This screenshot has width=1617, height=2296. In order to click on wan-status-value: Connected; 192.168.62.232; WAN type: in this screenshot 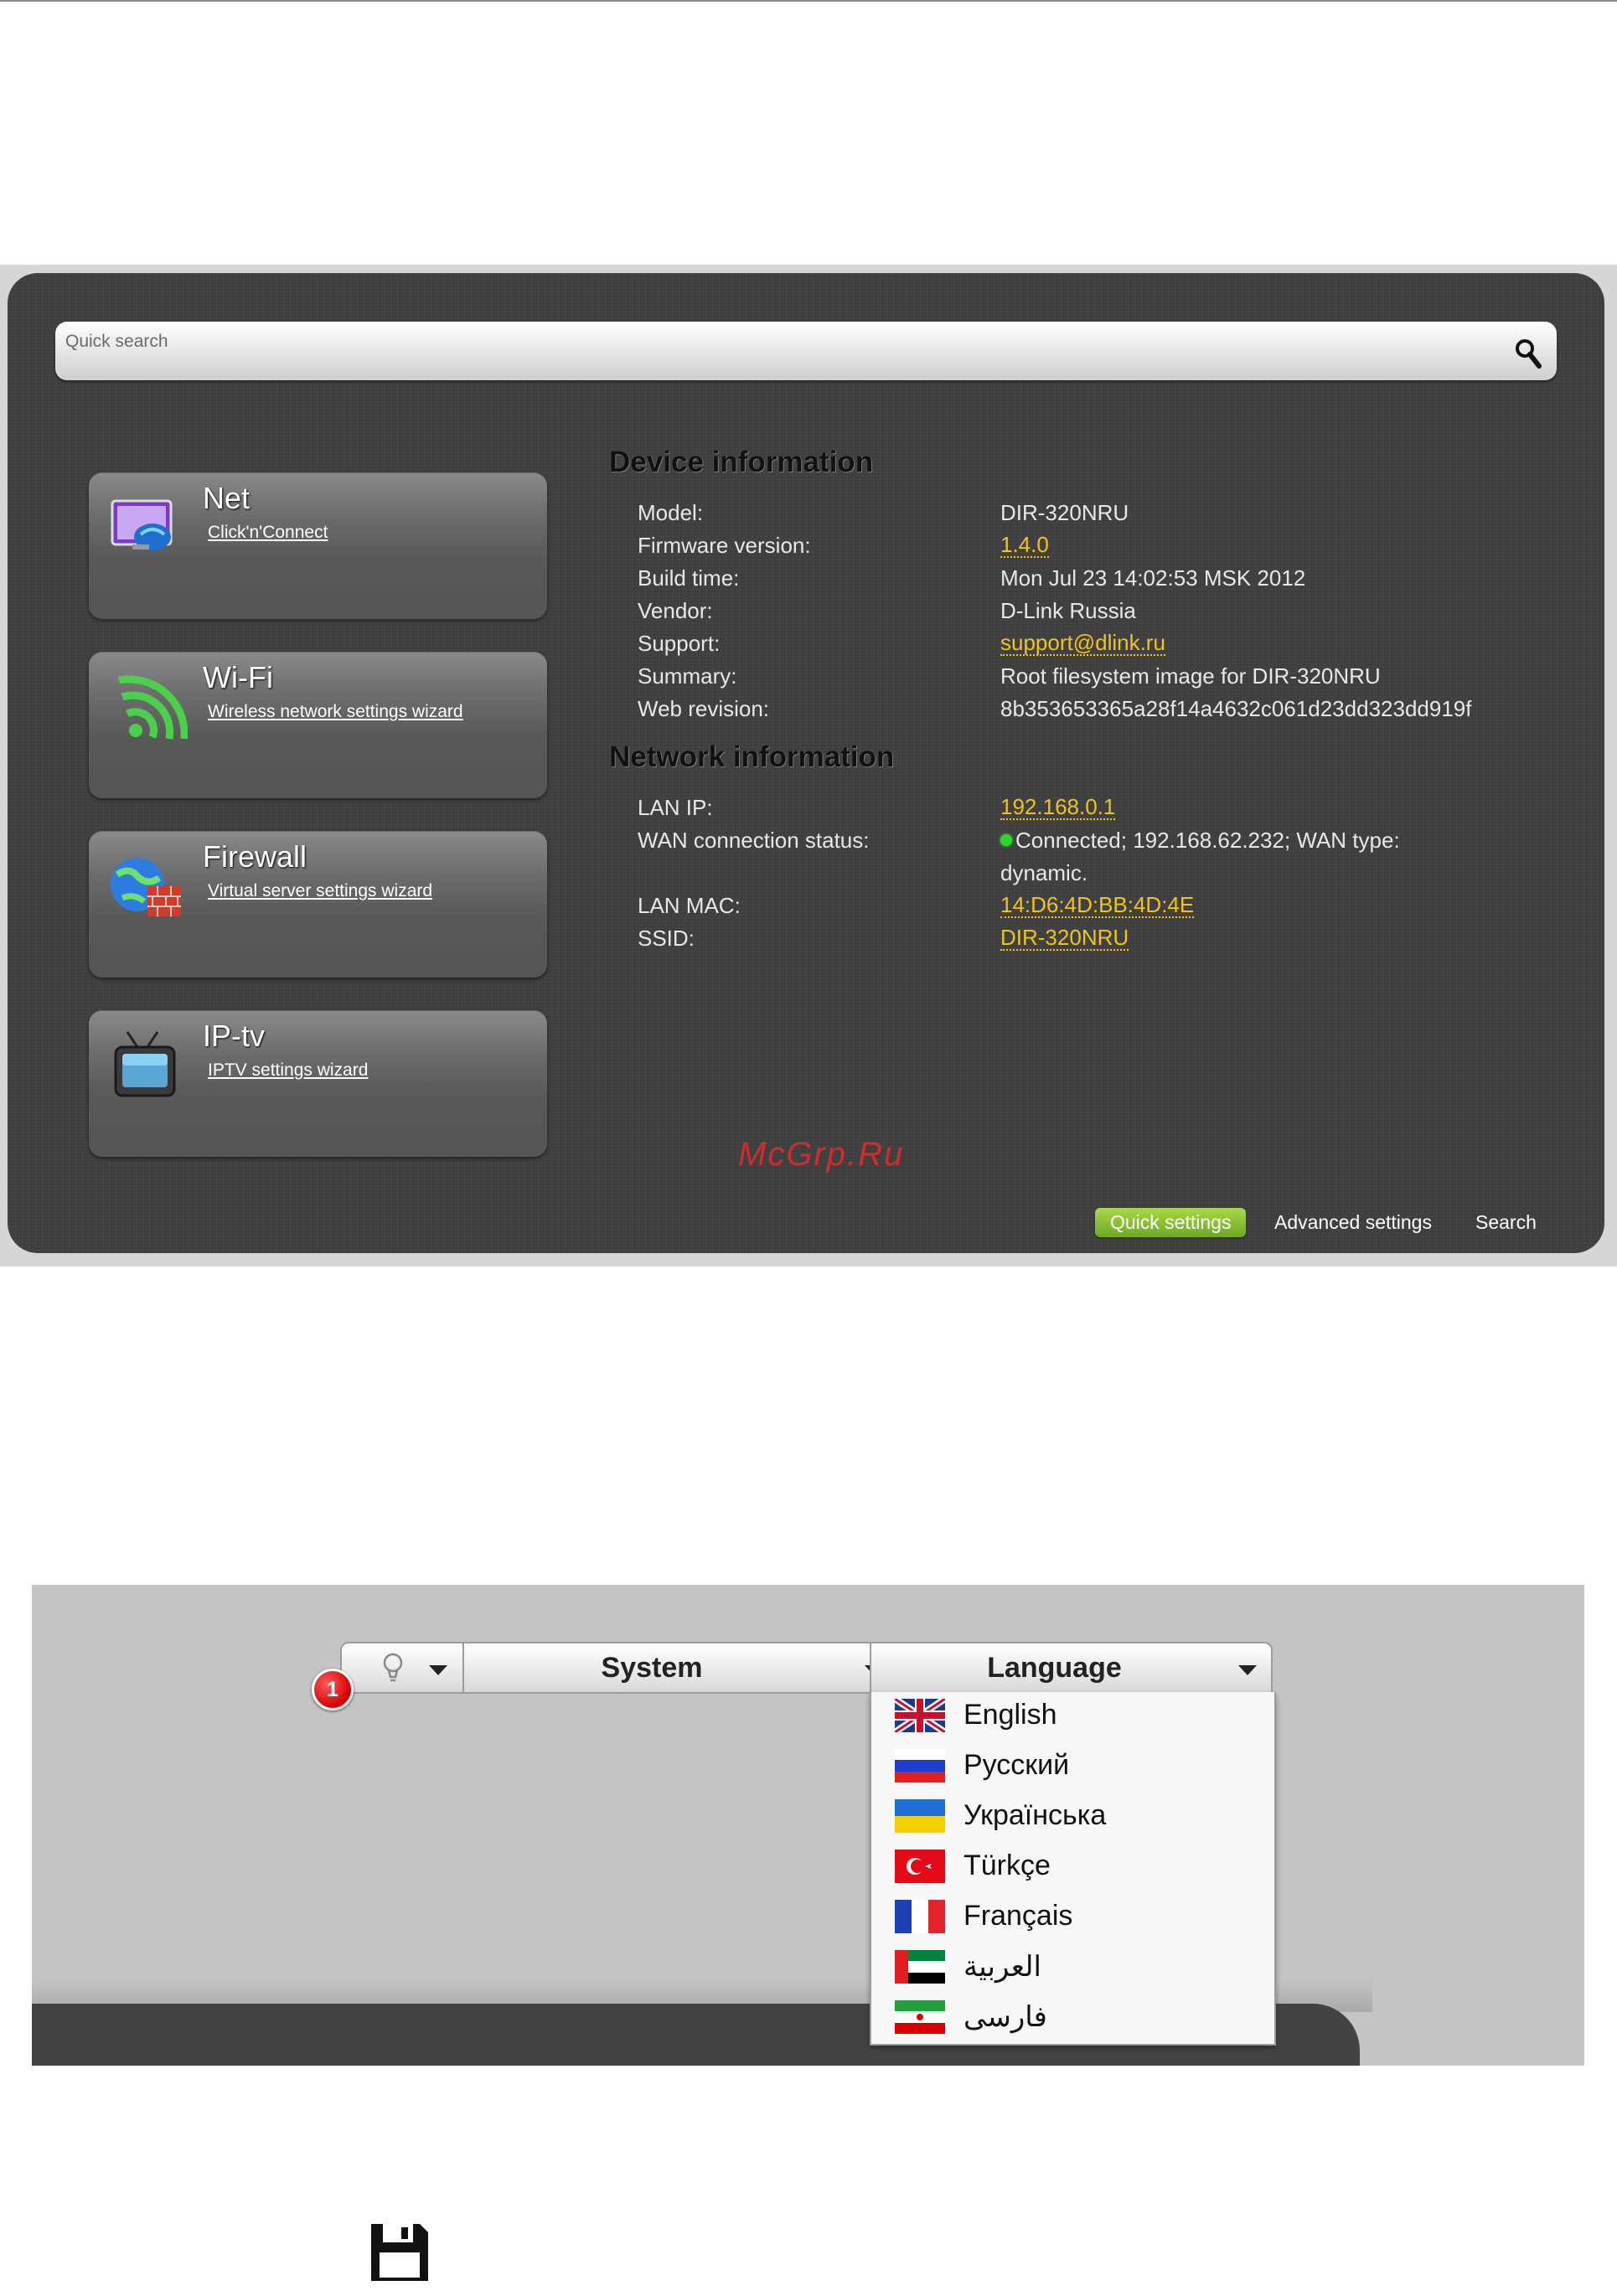, I will do `click(1200, 841)`.